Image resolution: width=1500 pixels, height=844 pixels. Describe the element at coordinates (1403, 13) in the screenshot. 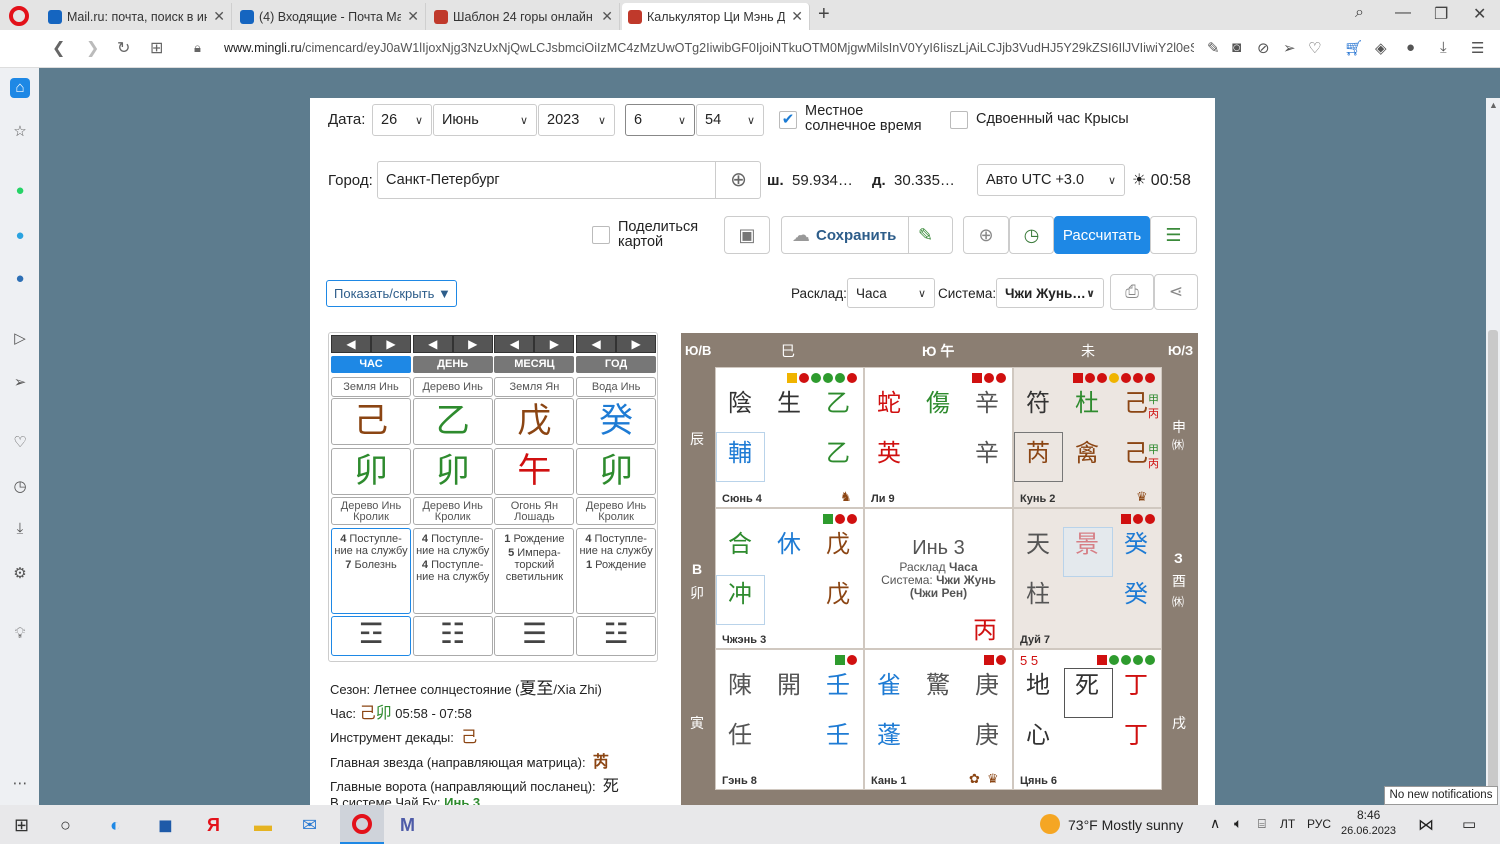

I see `minimize-icon: —` at that location.